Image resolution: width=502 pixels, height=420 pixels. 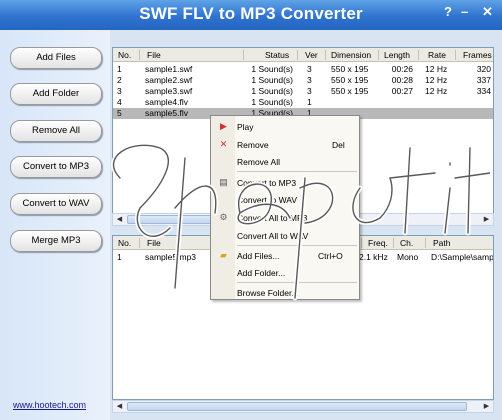 I want to click on cell-no: 3, so click(x=119, y=91).